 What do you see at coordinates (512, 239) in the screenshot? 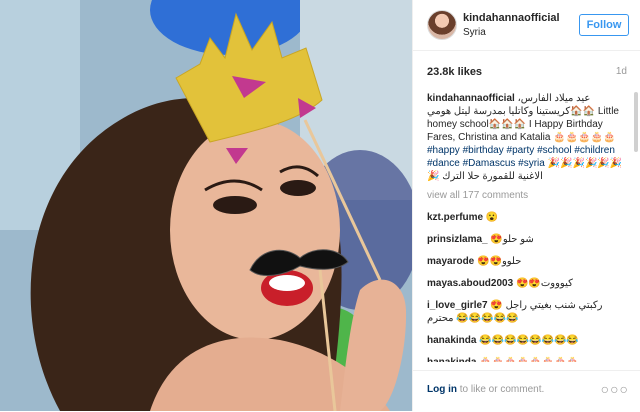
I see `comment-text: 😍شو حلو` at bounding box center [512, 239].